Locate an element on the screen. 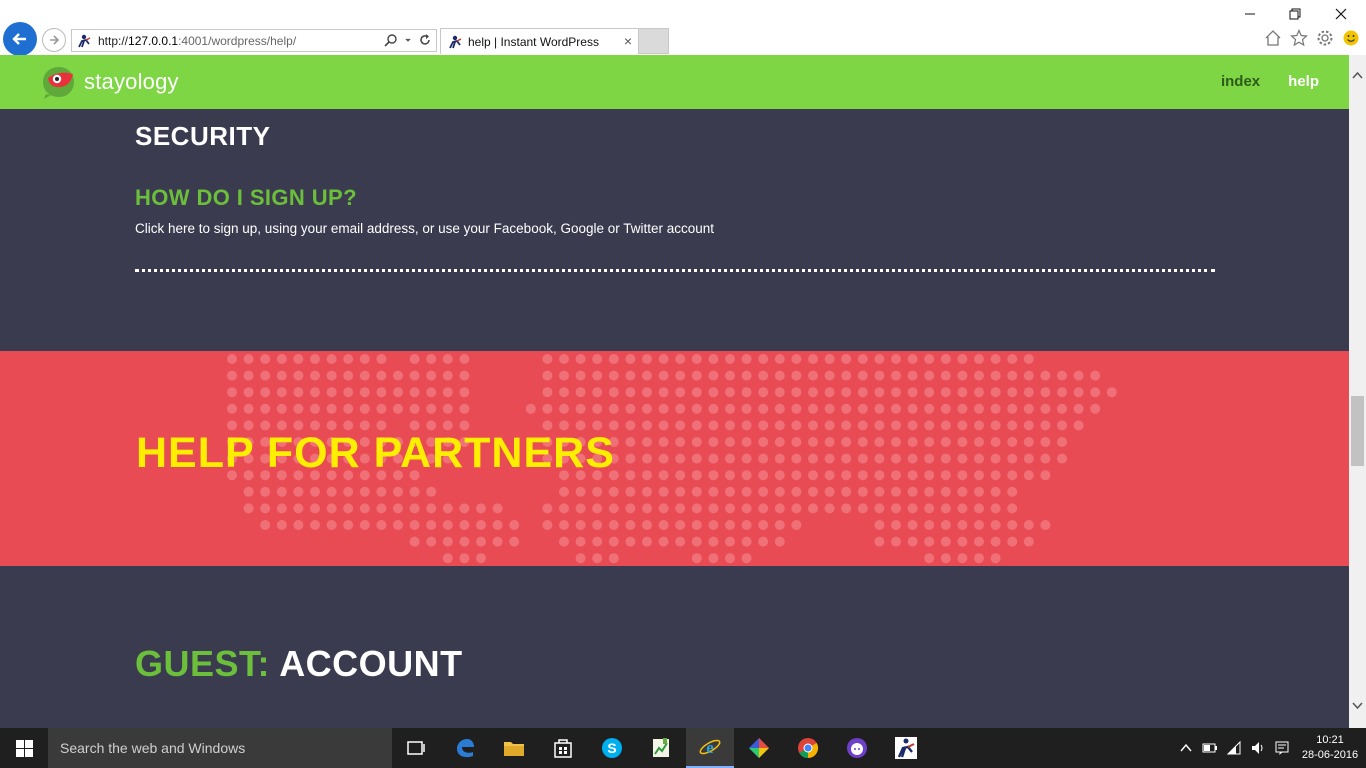 The width and height of the screenshot is (1366, 768). restore-icon is located at coordinates (1295, 14).